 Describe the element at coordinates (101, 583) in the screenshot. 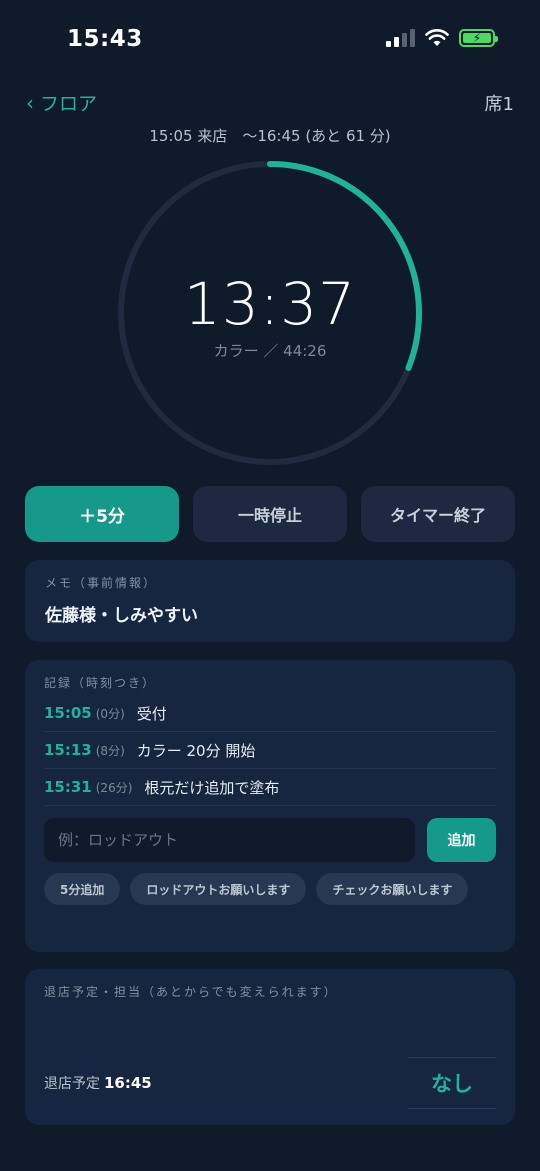

I see `memo-title: メモ（事前情報）` at that location.